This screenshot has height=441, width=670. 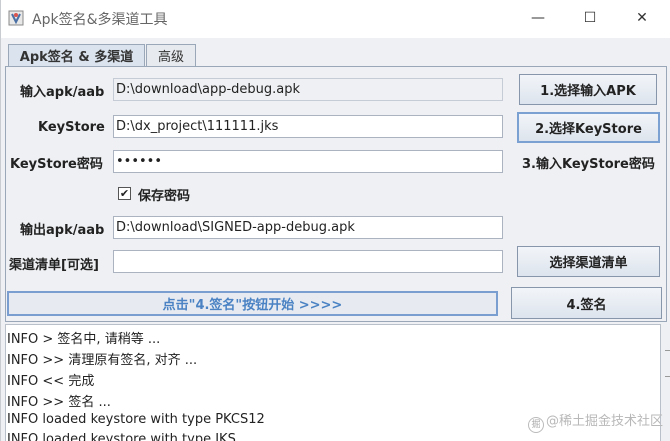 I want to click on log-line: INFO loaded keystore with type PKCS12, so click(x=136, y=419).